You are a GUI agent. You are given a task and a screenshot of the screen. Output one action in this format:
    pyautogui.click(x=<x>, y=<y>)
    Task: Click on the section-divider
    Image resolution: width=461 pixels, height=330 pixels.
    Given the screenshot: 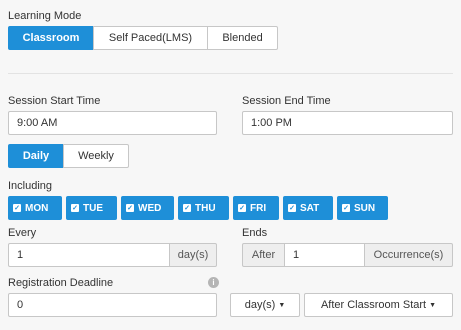 What is the action you would take?
    pyautogui.click(x=230, y=73)
    